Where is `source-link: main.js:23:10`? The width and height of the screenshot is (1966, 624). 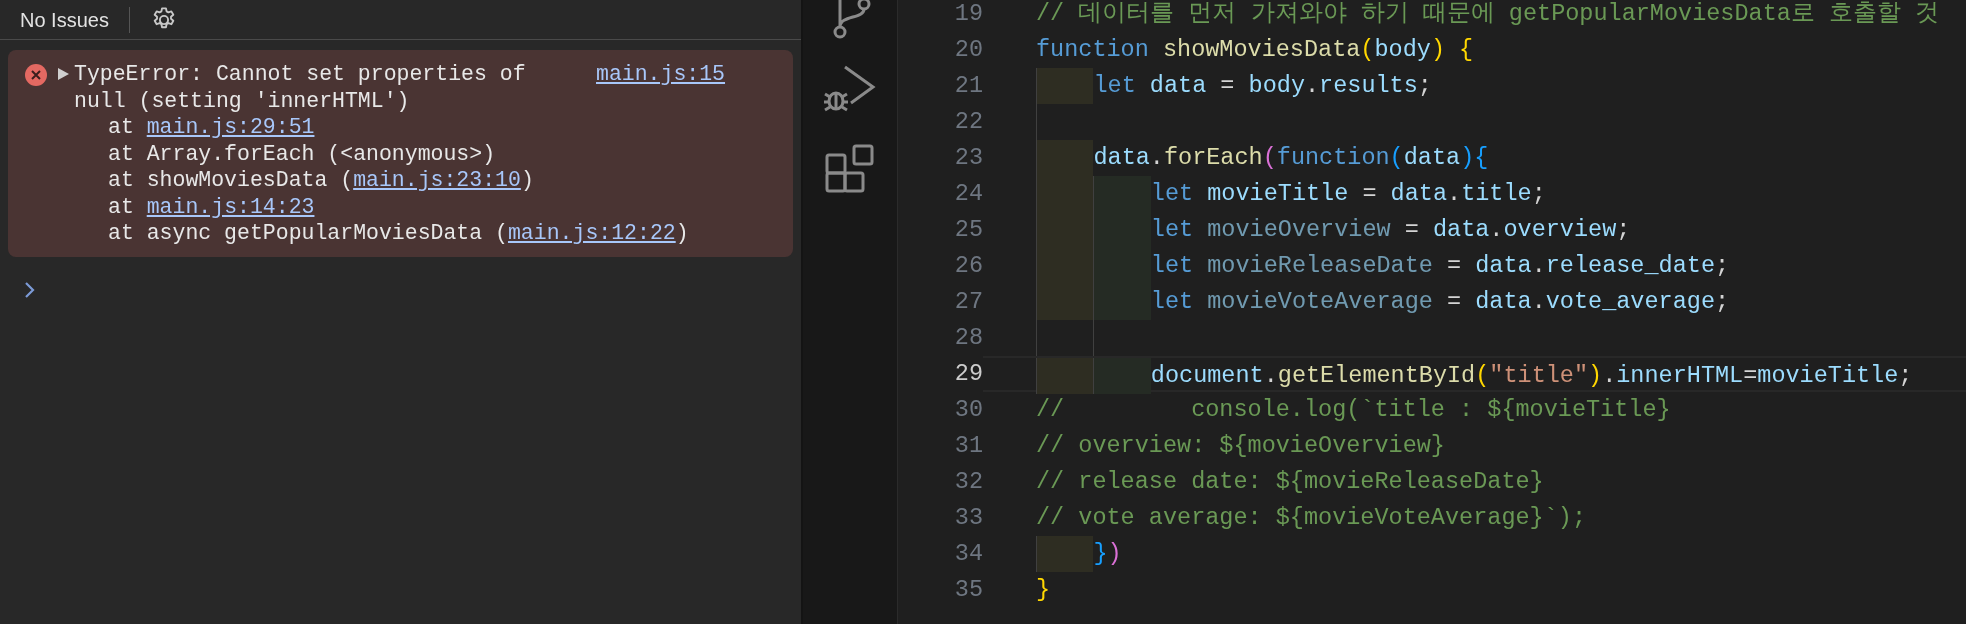
source-link: main.js:23:10 is located at coordinates (437, 180).